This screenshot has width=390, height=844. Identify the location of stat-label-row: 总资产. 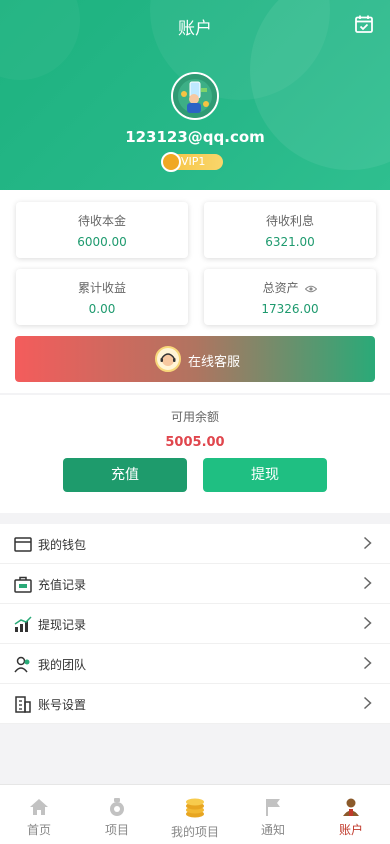
(290, 287).